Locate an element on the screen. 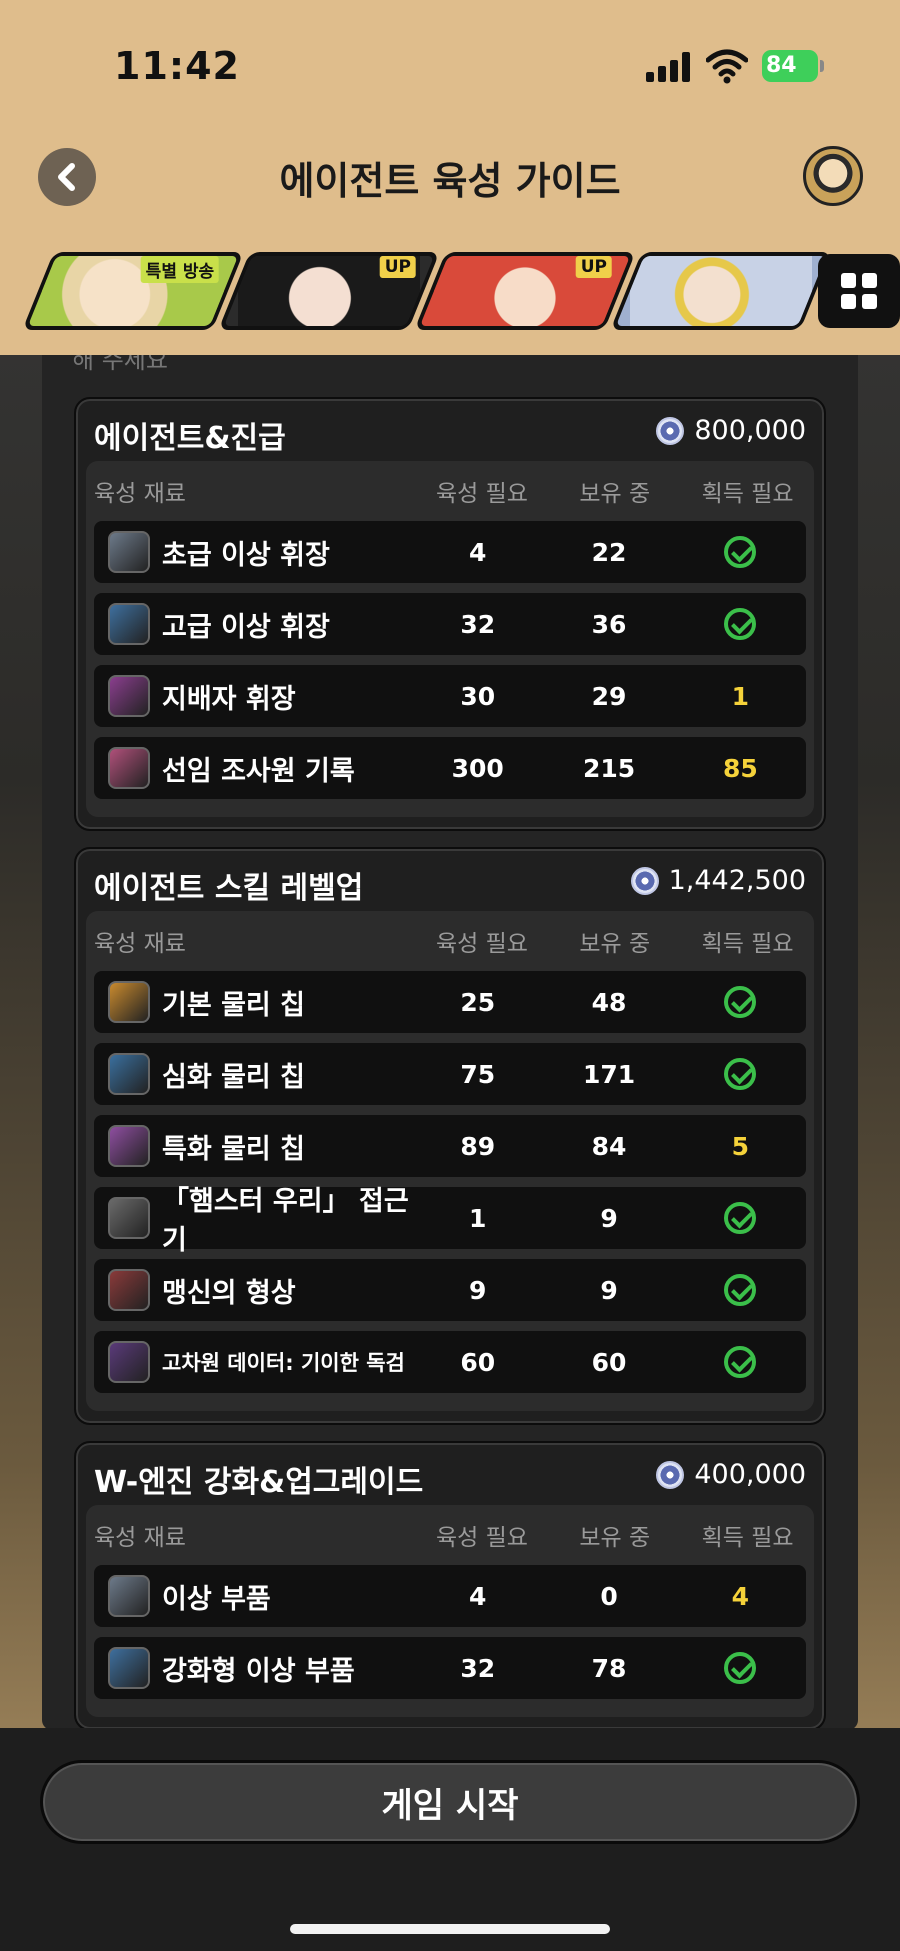 Image resolution: width=900 pixels, height=1951 pixels. agent-badge: 특별 방송 is located at coordinates (179, 269).